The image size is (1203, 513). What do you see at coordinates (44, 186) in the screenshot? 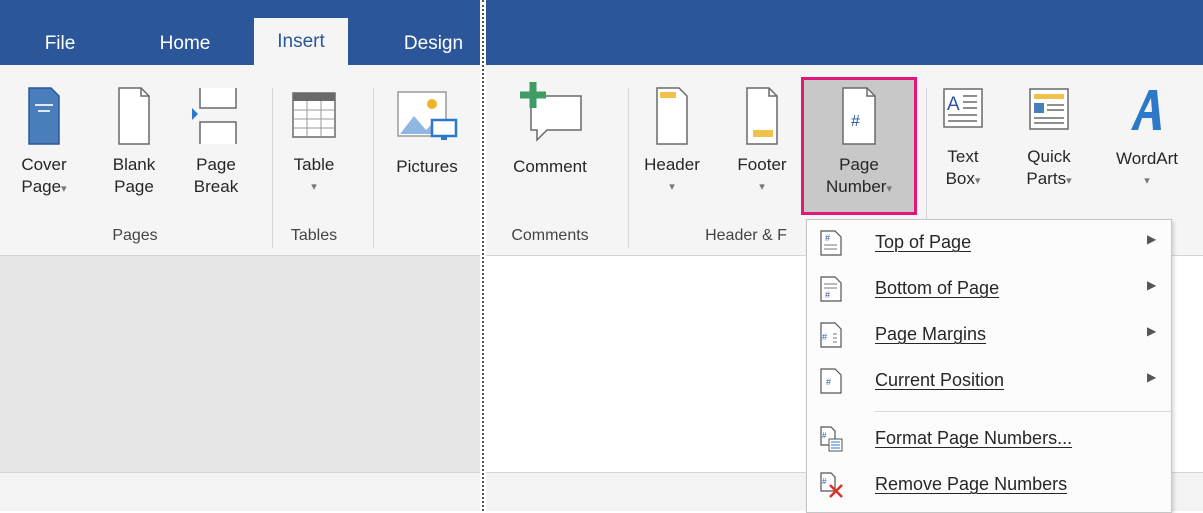
I see `cover-page-label-2: Page▾` at bounding box center [44, 186].